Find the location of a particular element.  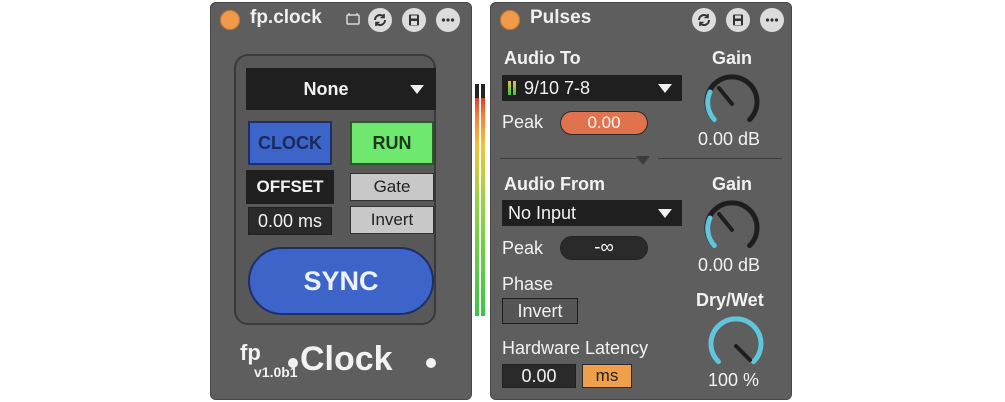

sync-source-value: None is located at coordinates (326, 88).